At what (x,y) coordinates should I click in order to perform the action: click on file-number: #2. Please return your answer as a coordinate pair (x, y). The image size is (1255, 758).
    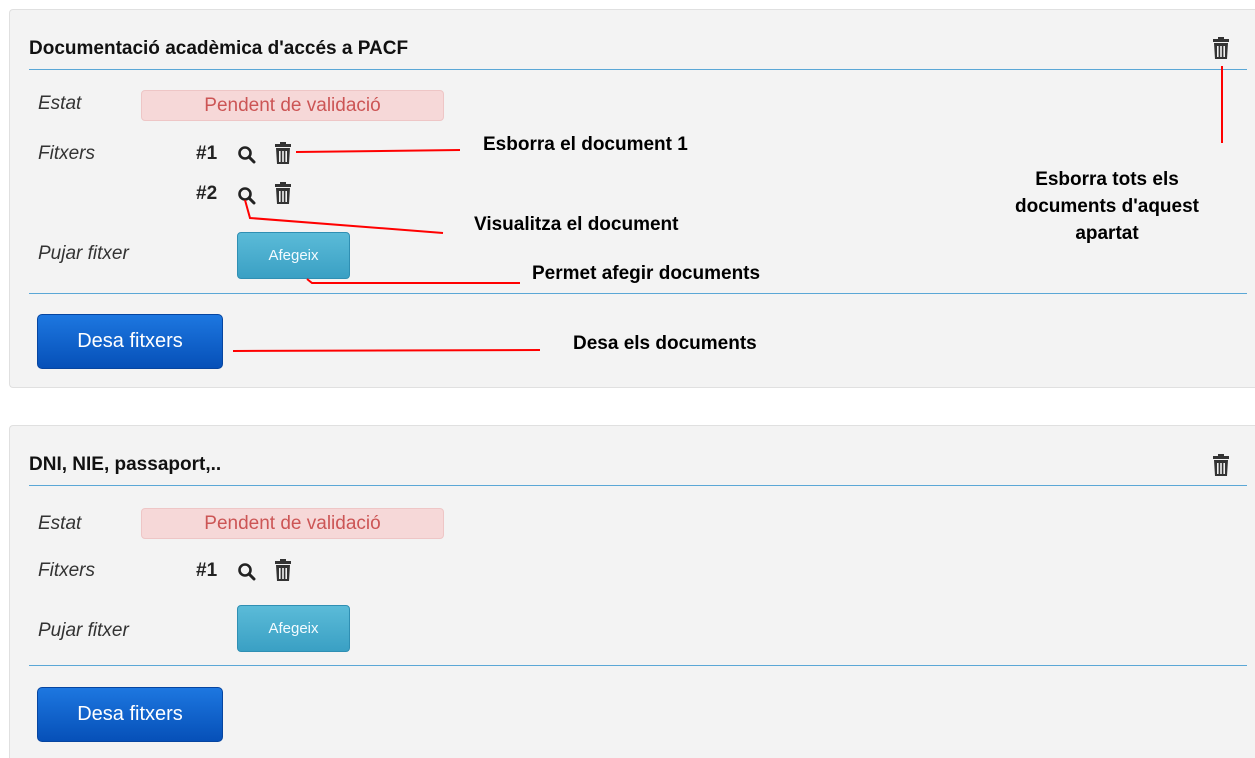
    Looking at the image, I should click on (207, 193).